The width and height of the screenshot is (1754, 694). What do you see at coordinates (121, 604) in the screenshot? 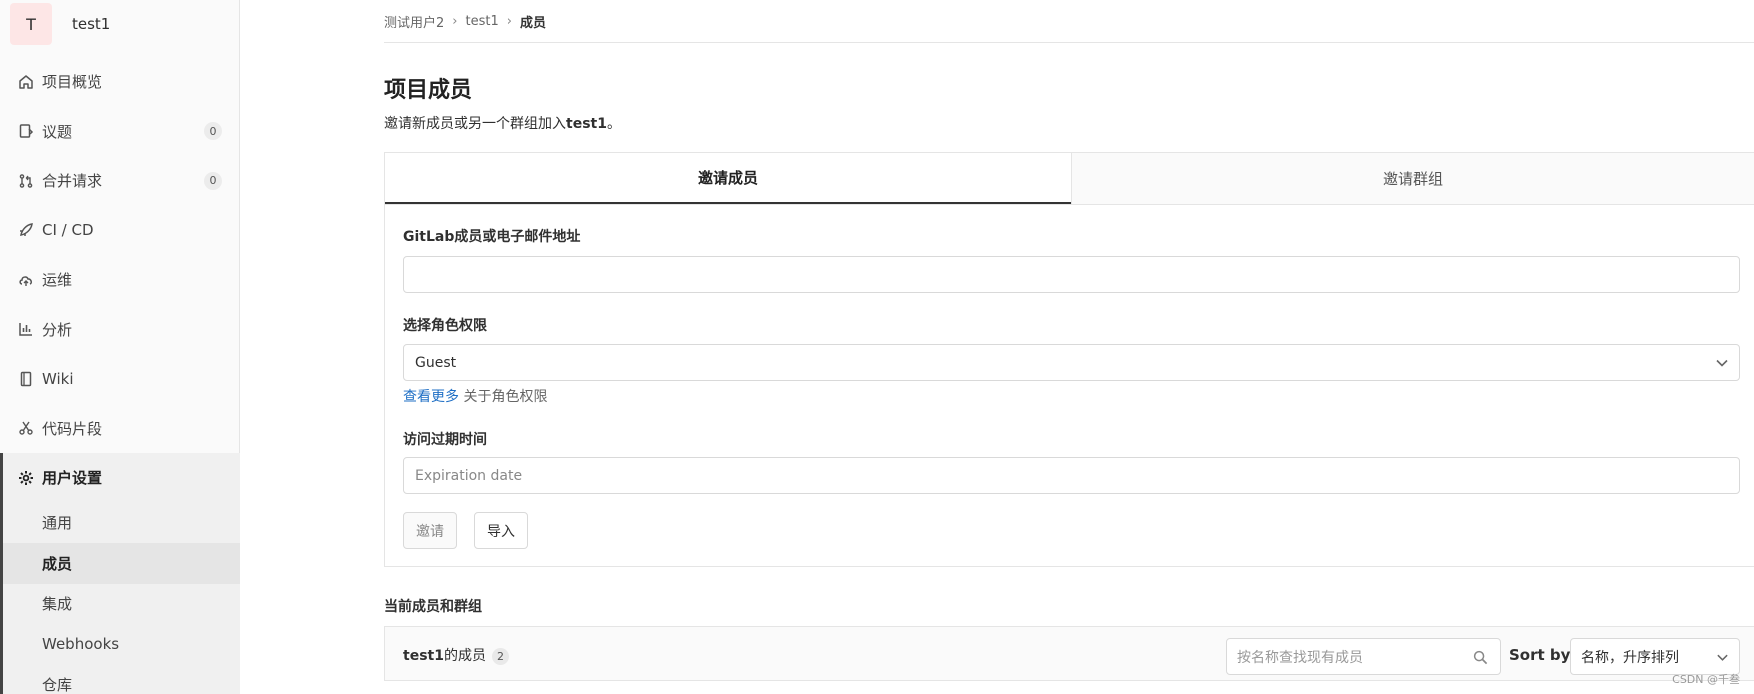
I see `sidebar-subitem-integrations: 集成` at bounding box center [121, 604].